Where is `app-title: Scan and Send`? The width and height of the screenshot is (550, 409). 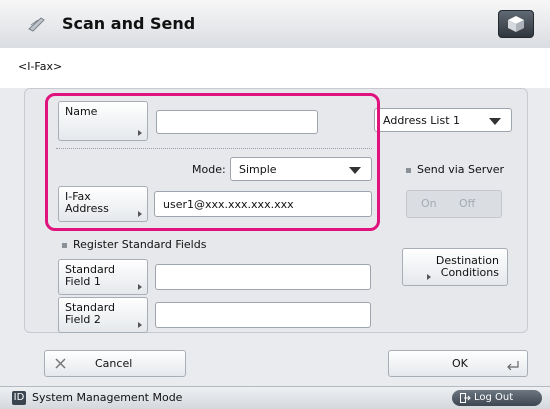
app-title: Scan and Send is located at coordinates (129, 23).